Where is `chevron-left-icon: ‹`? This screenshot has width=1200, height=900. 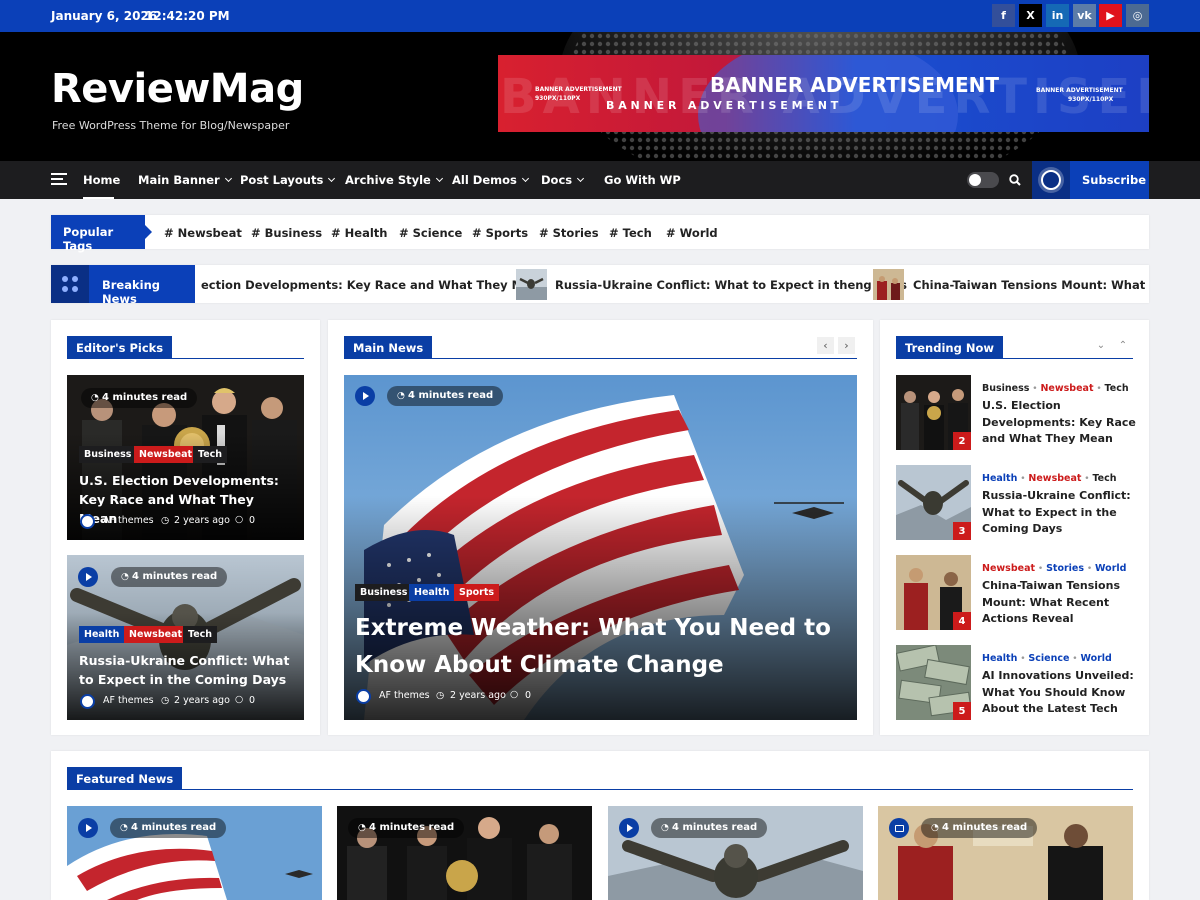
chevron-left-icon: ‹ is located at coordinates (825, 345).